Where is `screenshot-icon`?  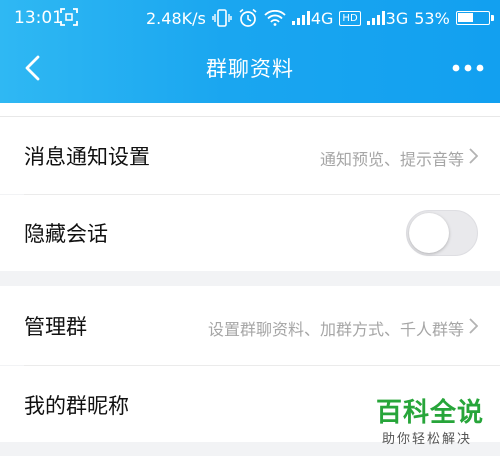
screenshot-icon is located at coordinates (69, 17).